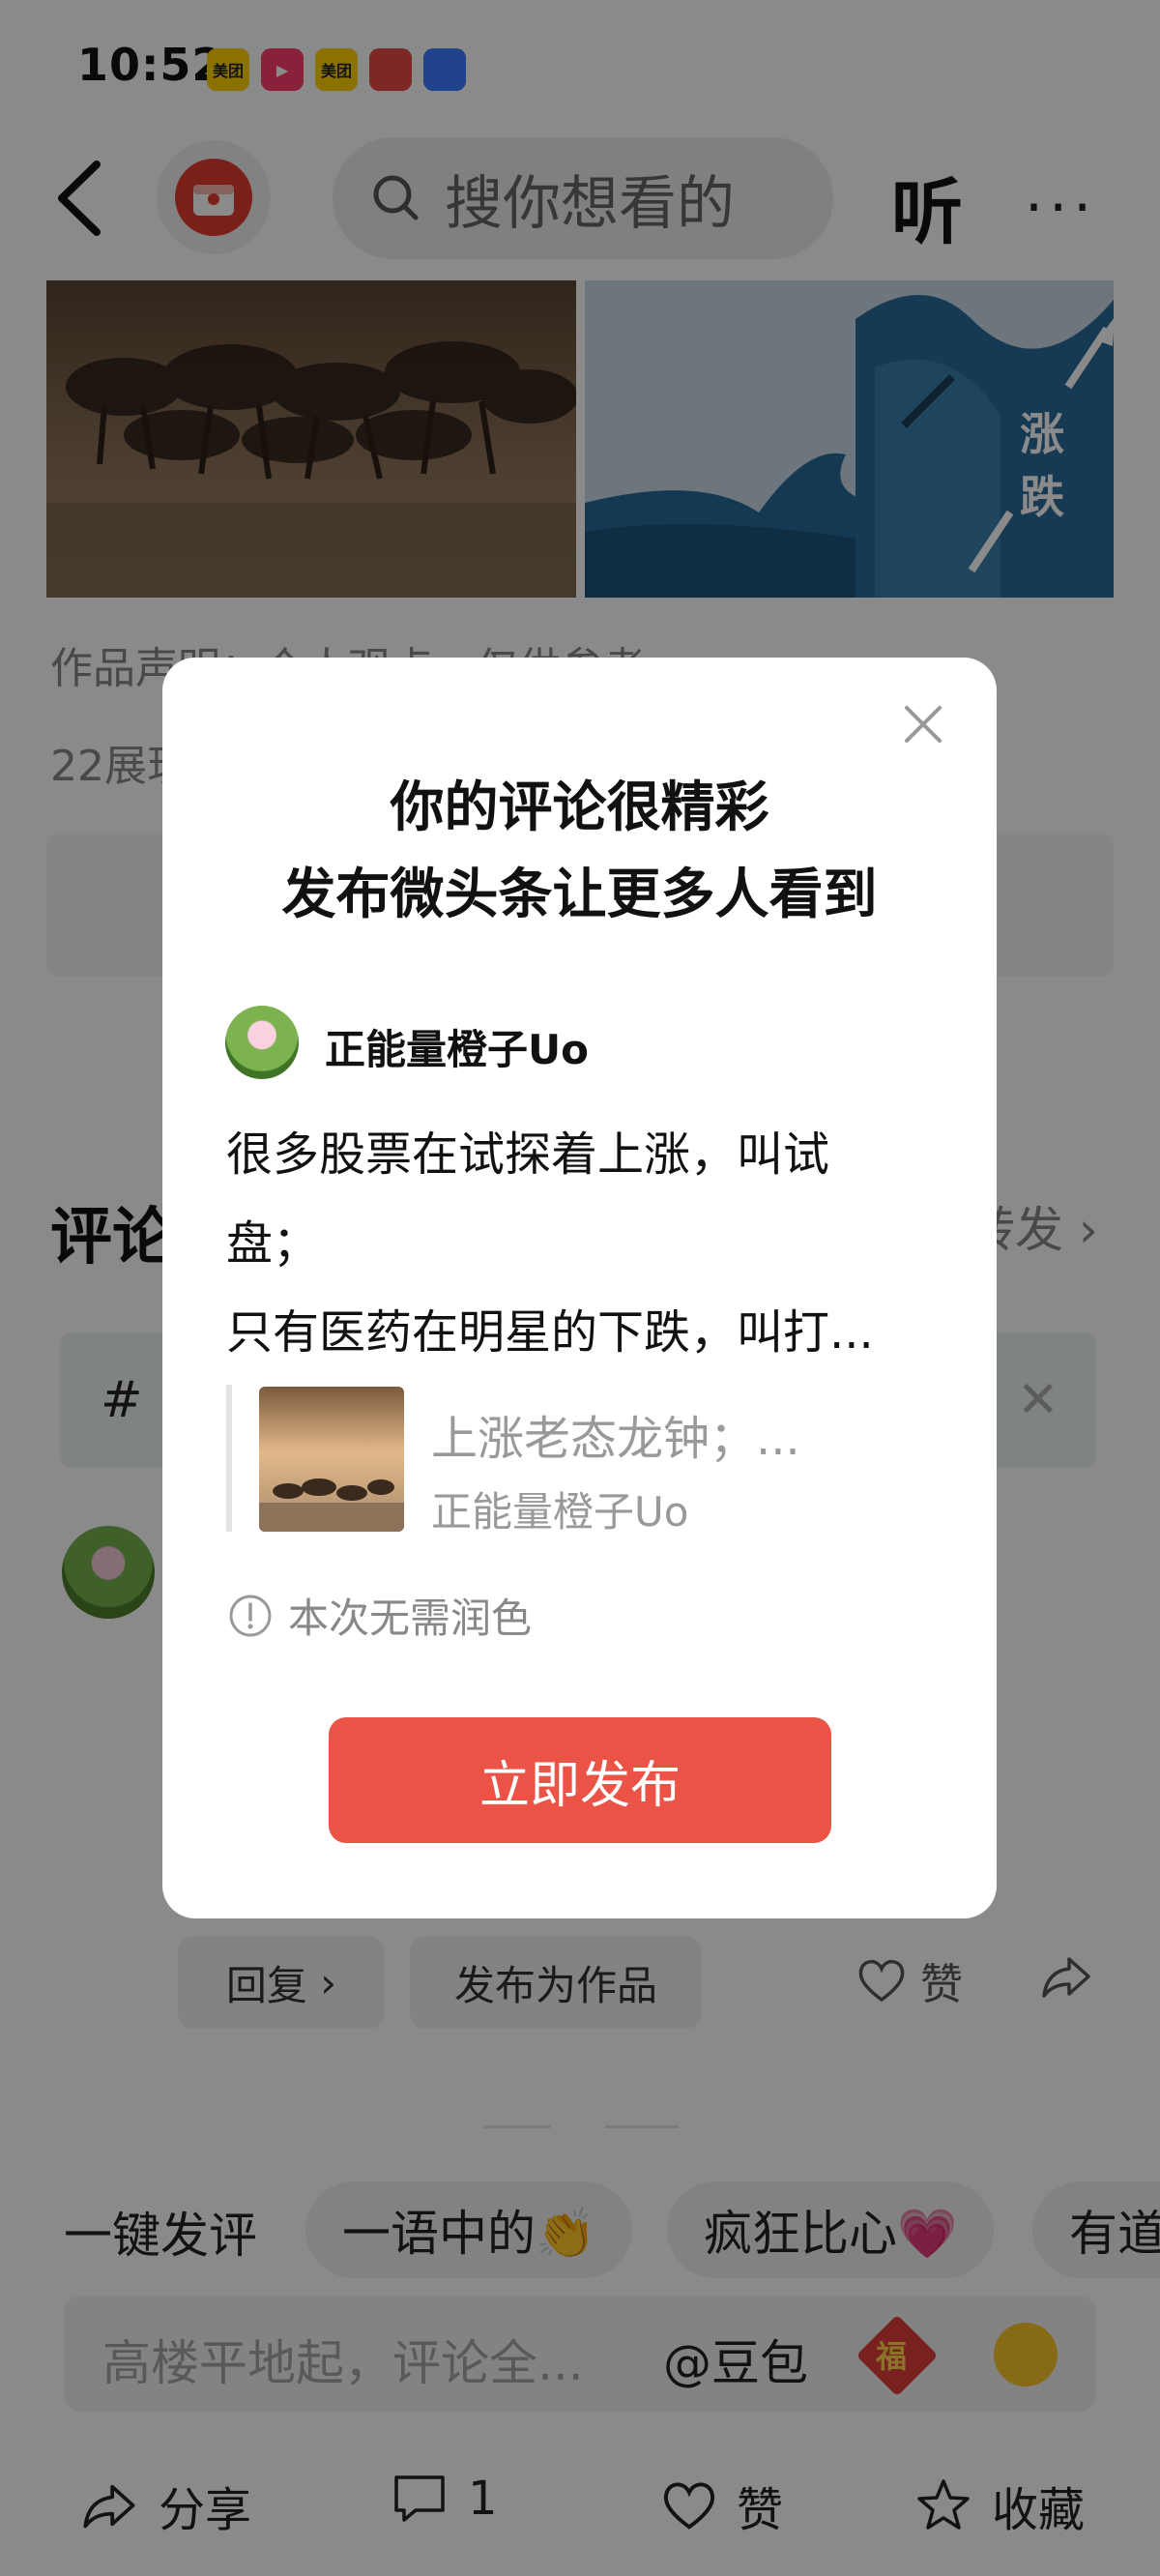 The image size is (1160, 2576). I want to click on info-icon, so click(251, 1615).